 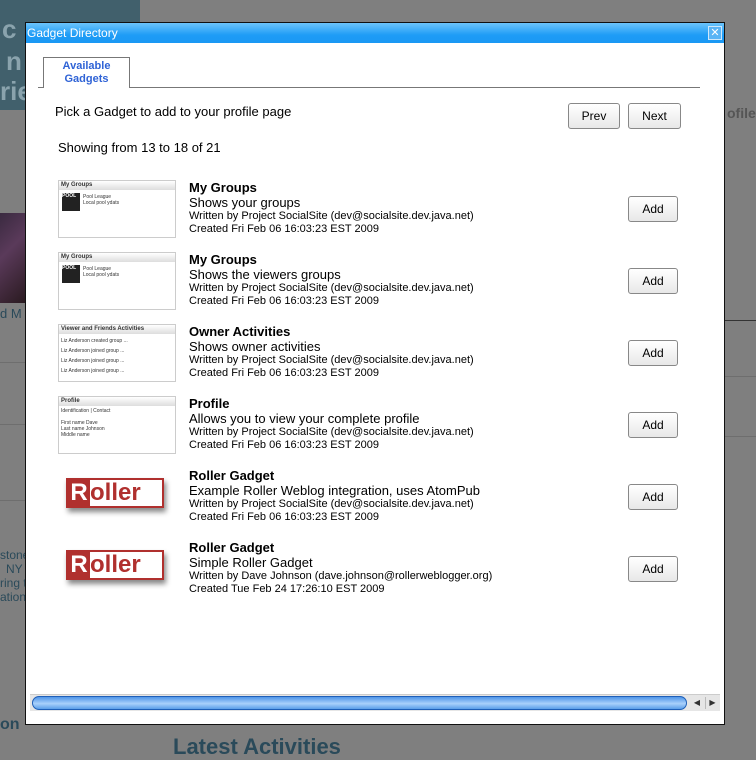 I want to click on gadget-description: Allows you to view your complete profile, so click(x=304, y=418).